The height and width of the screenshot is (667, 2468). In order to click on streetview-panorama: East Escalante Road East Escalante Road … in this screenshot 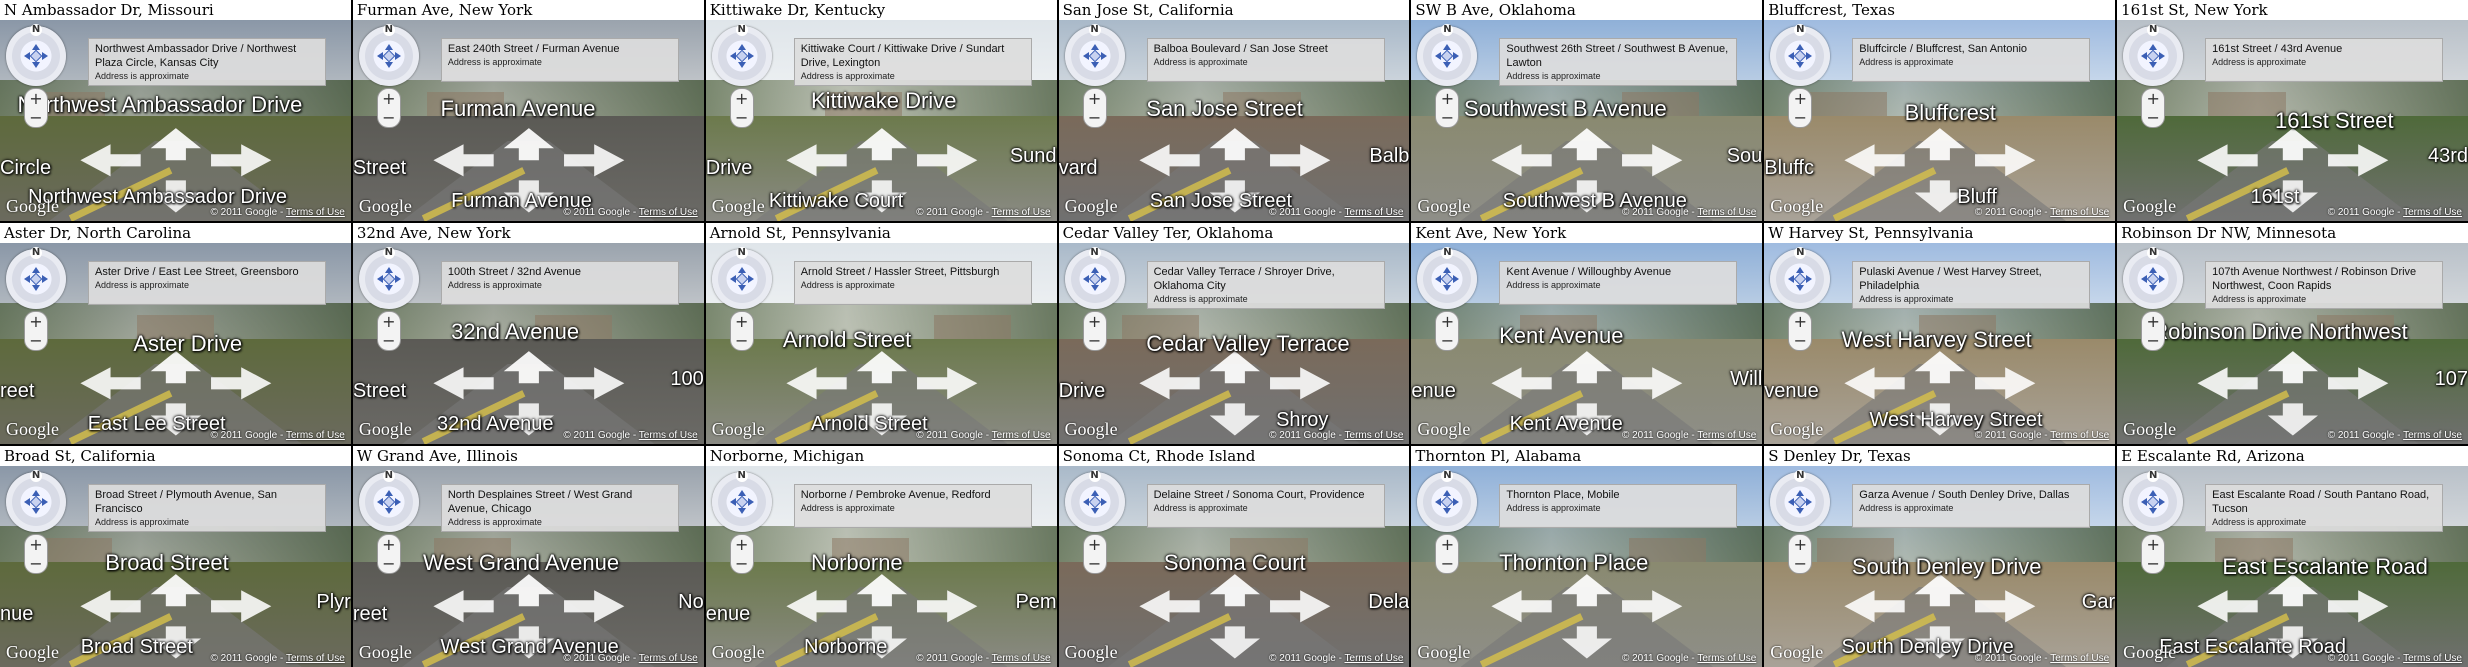, I will do `click(2292, 566)`.